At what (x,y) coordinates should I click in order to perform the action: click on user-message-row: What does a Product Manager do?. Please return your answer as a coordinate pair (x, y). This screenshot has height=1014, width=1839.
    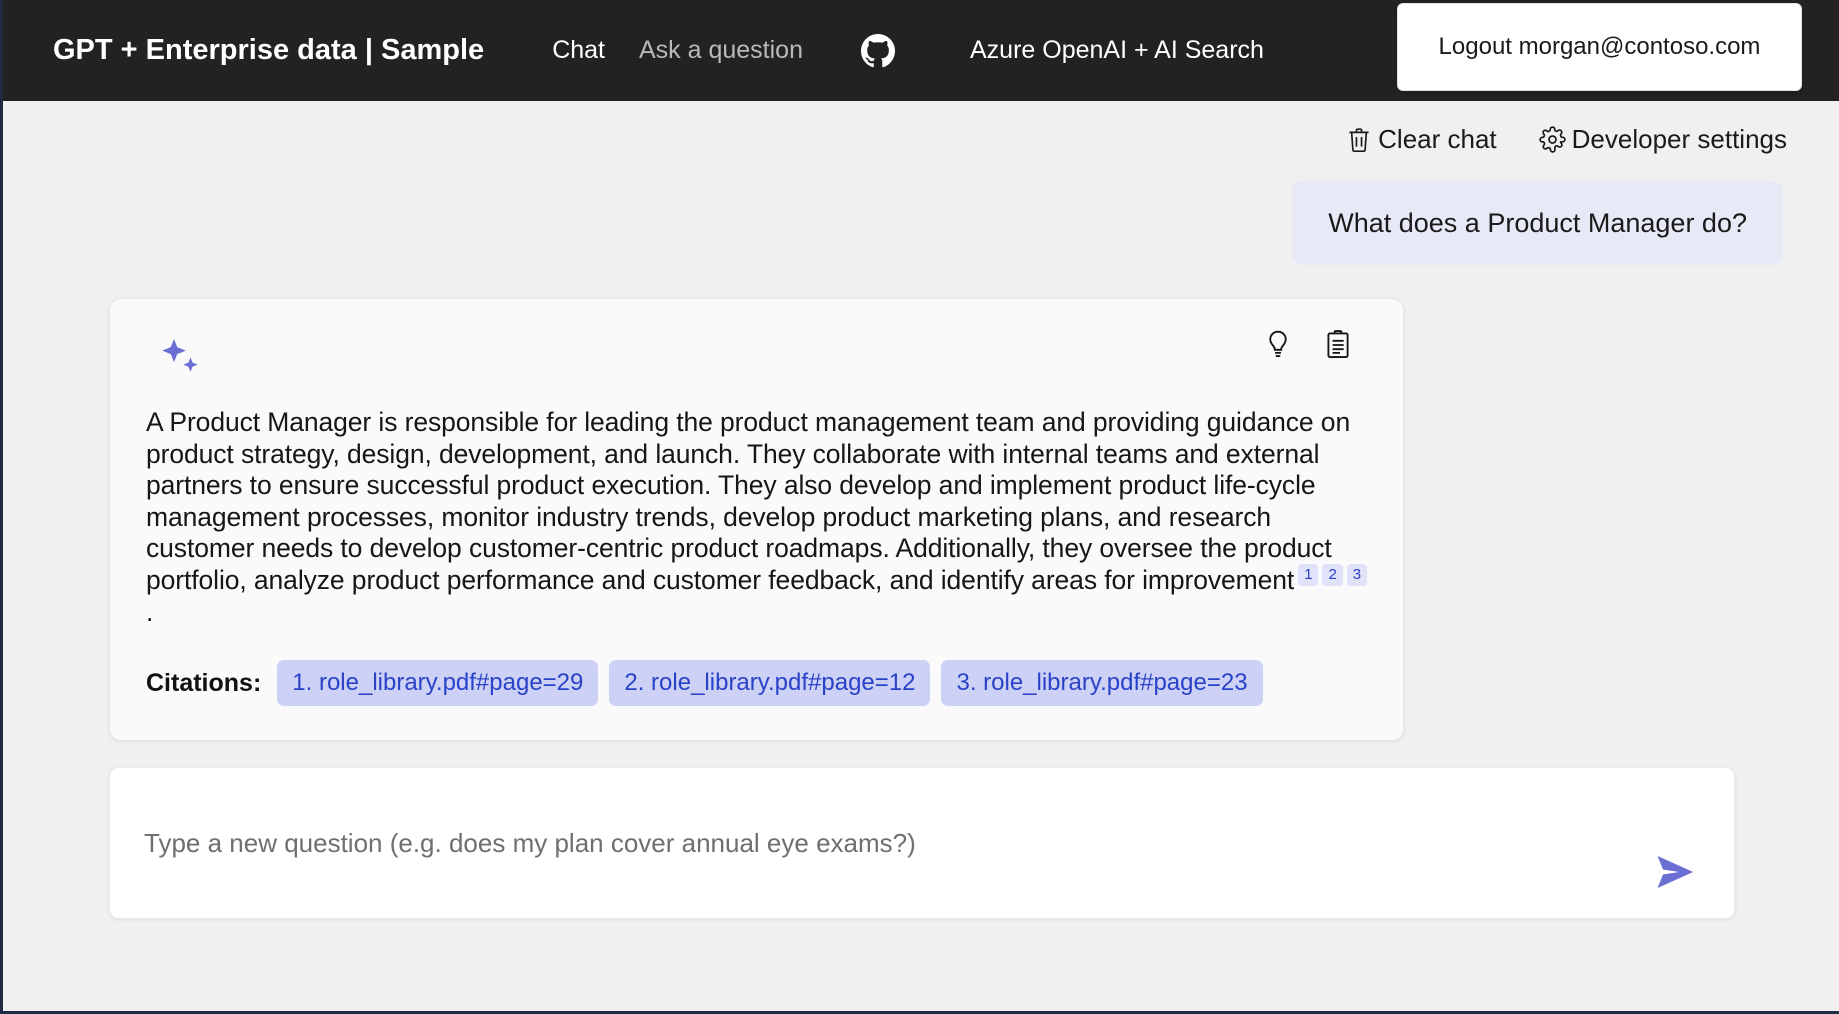
    Looking at the image, I should click on (895, 223).